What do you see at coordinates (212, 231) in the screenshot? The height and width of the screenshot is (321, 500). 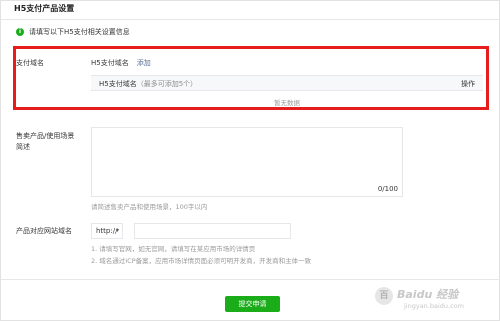 I see `site-url-input` at bounding box center [212, 231].